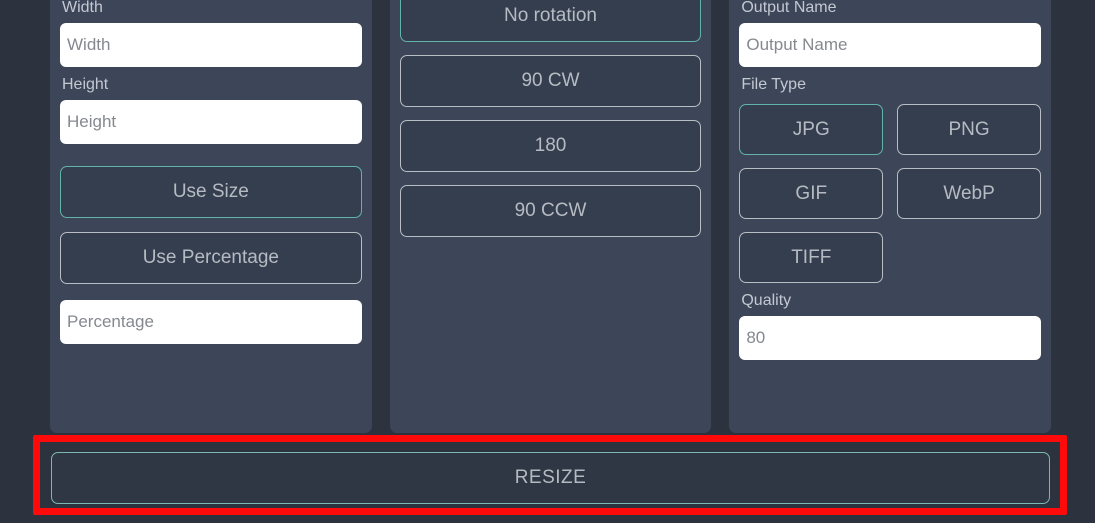 The image size is (1095, 523). Describe the element at coordinates (811, 193) in the screenshot. I see `file-type-gif-button: GIF` at that location.